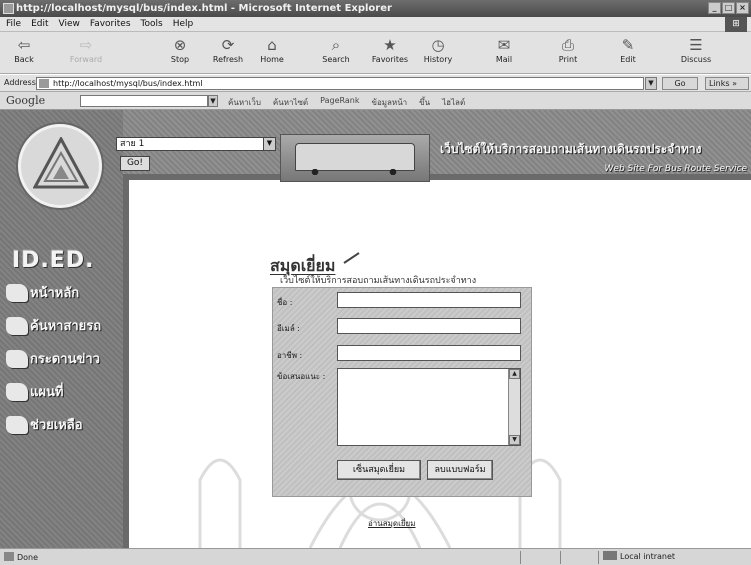 This screenshot has height=565, width=751. Describe the element at coordinates (196, 144) in the screenshot. I see `route-select: สาย 1 ▼` at that location.